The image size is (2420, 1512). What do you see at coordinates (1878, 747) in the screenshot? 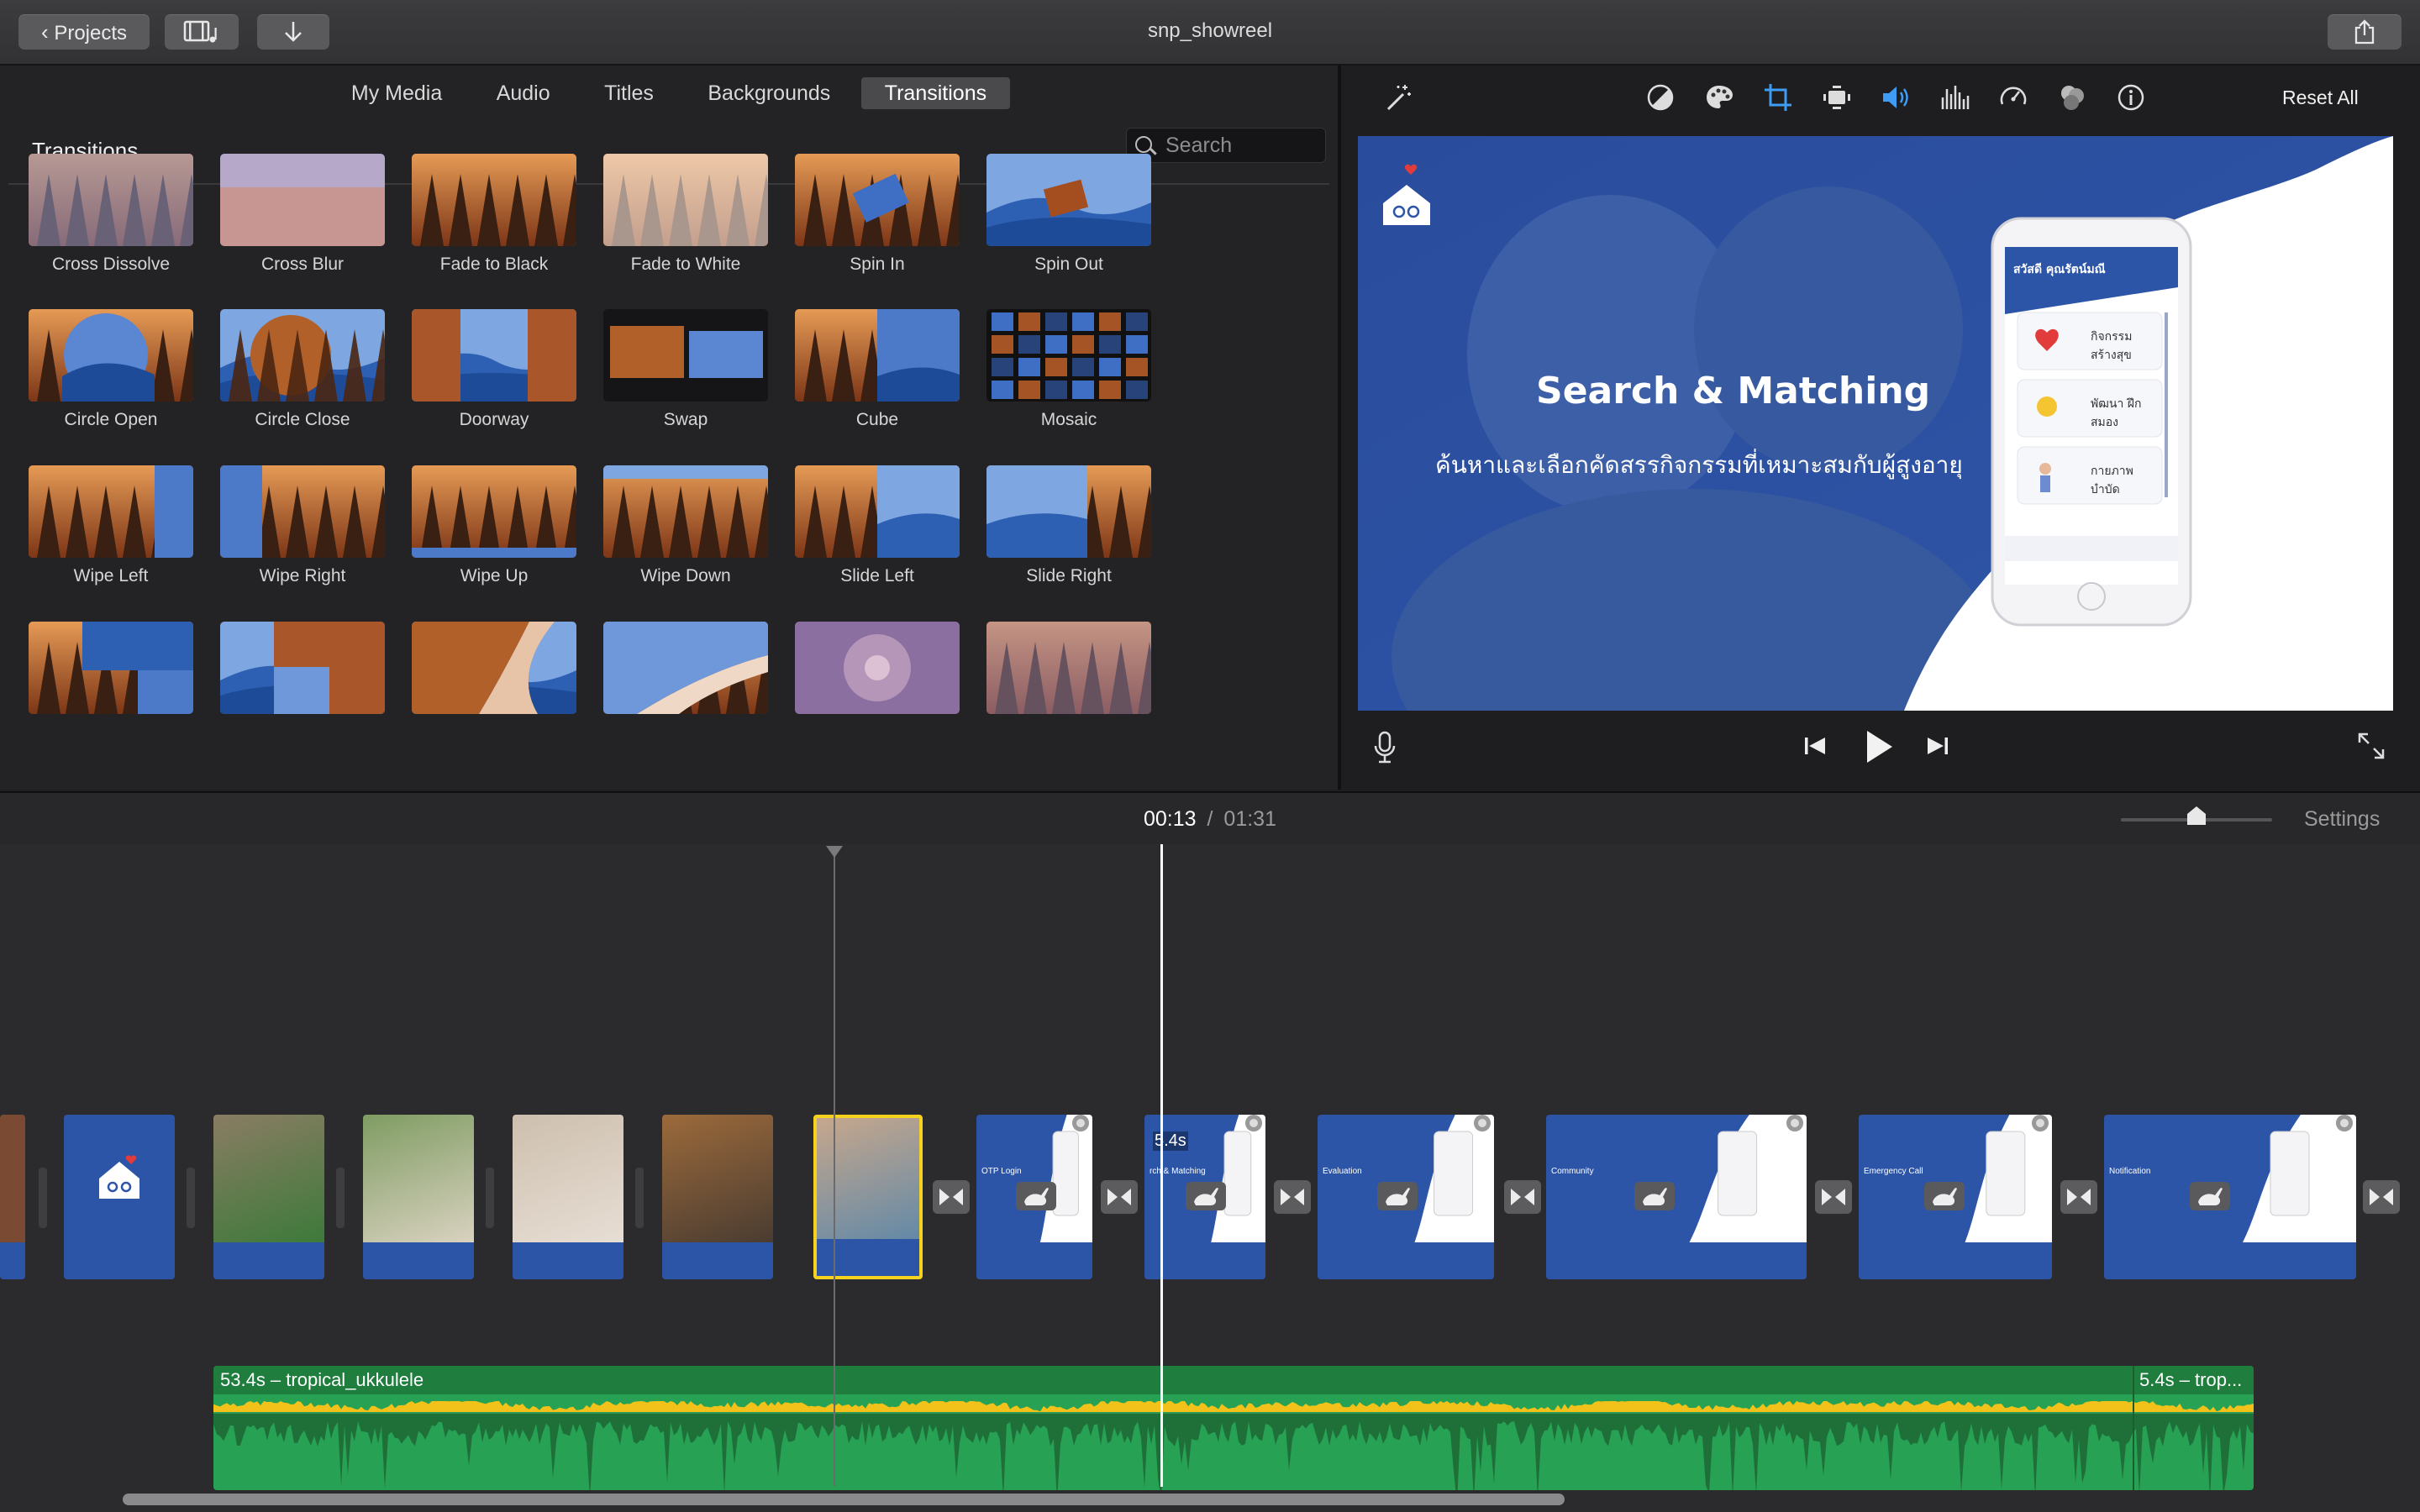
I see `play-button` at bounding box center [1878, 747].